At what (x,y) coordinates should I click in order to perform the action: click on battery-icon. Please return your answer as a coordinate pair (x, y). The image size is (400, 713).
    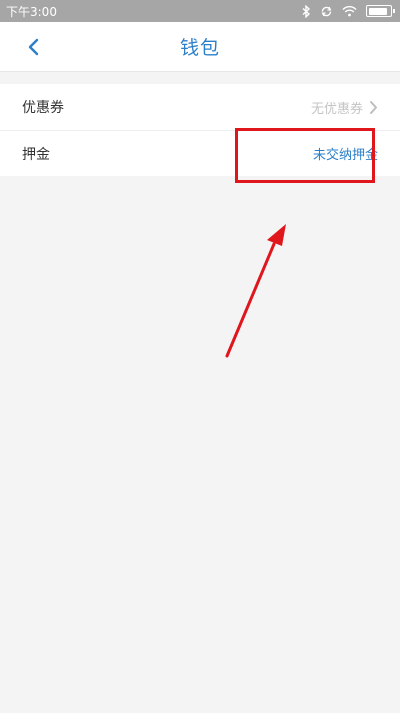
    Looking at the image, I should click on (380, 11).